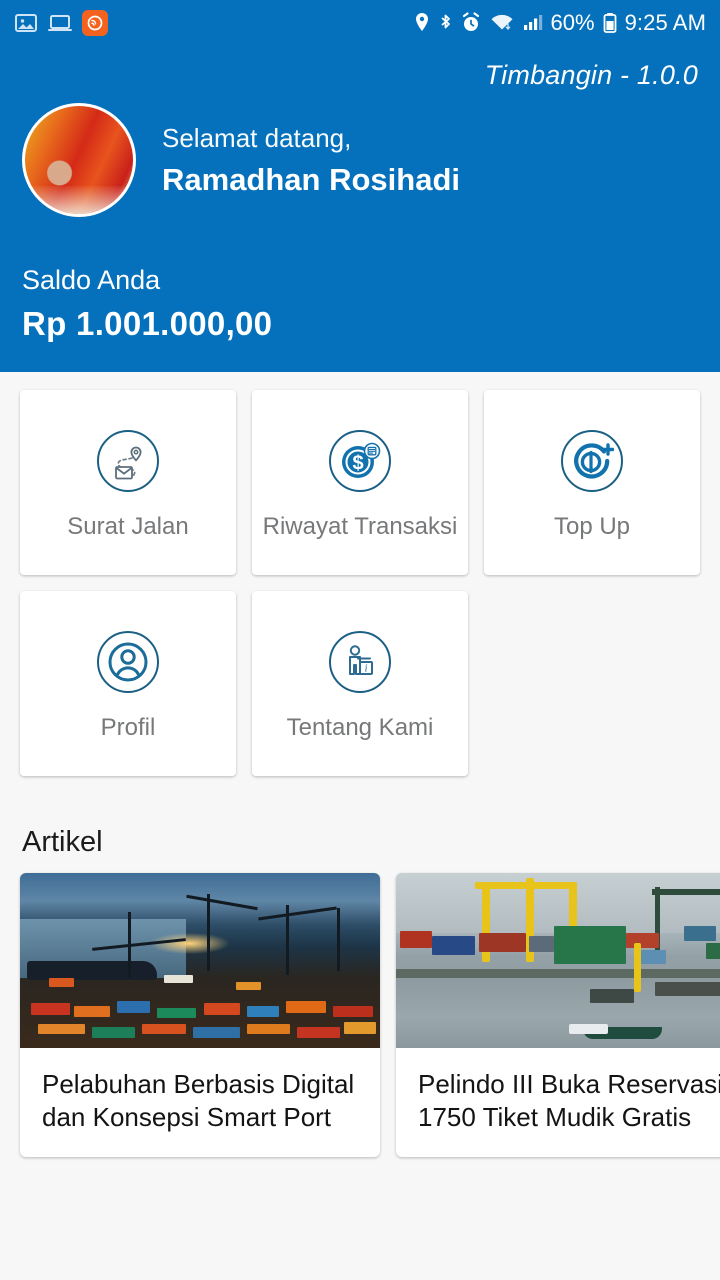 The image size is (720, 1280). Describe the element at coordinates (128, 461) in the screenshot. I see `route-mail-icon` at that location.